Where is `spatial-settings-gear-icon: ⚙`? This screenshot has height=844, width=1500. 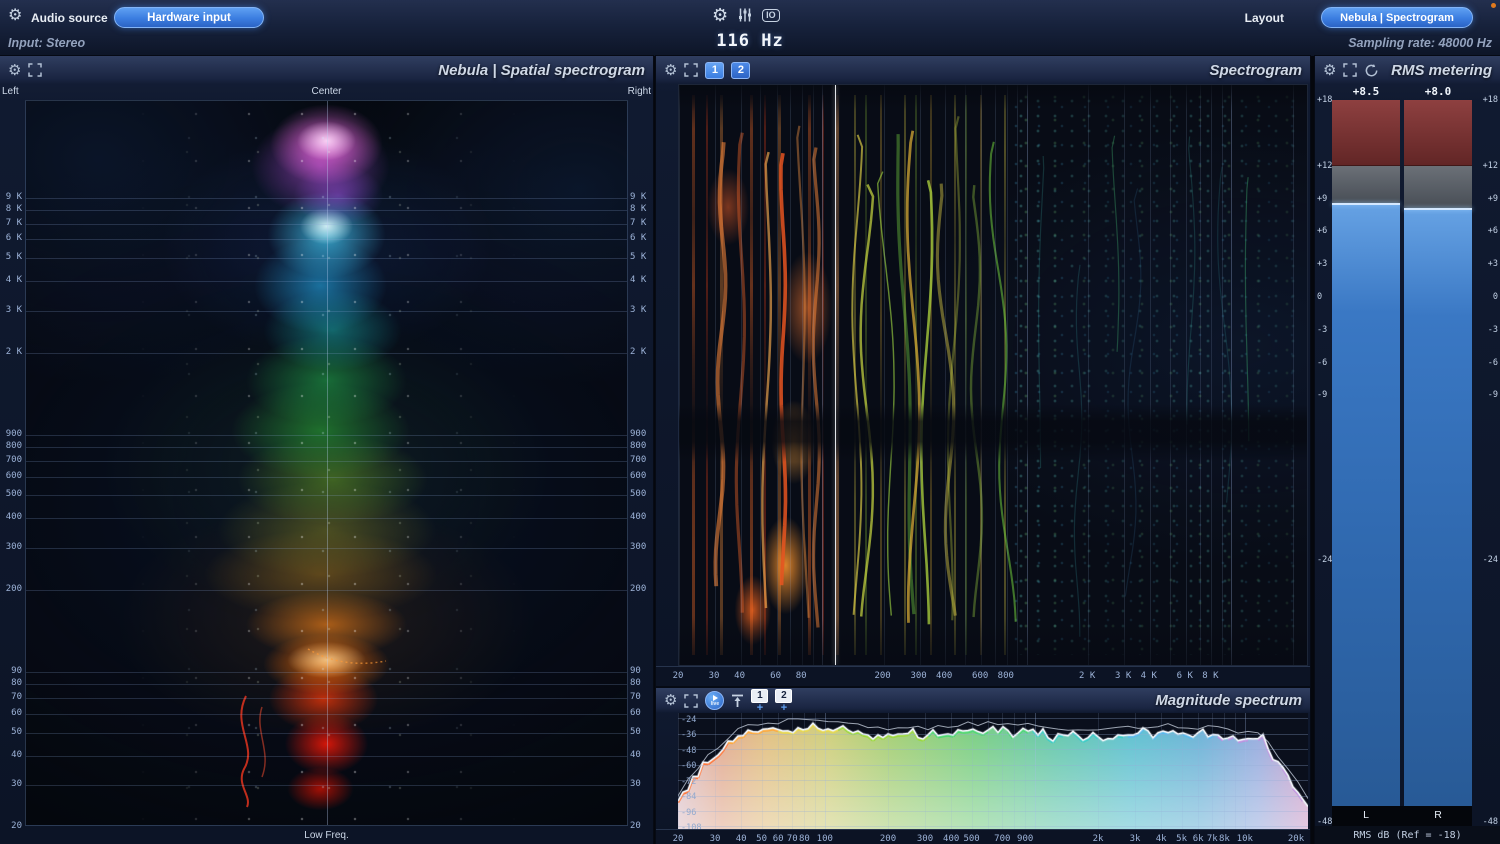
spatial-settings-gear-icon: ⚙ is located at coordinates (14, 70).